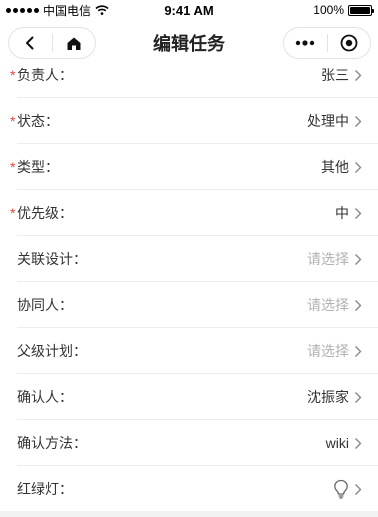 Image resolution: width=378 pixels, height=517 pixels. I want to click on carrier-label: 中国电信, so click(67, 10).